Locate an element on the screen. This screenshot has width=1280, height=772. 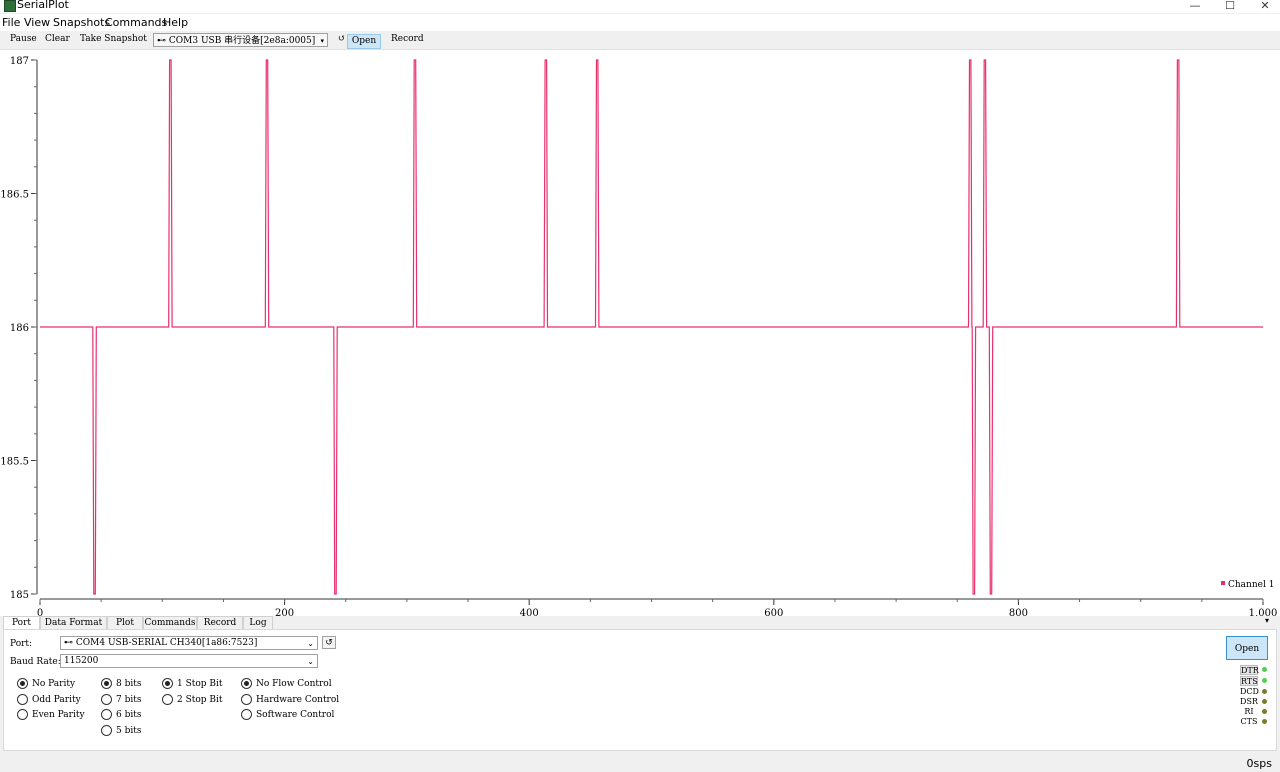
record-button: Record is located at coordinates (407, 39).